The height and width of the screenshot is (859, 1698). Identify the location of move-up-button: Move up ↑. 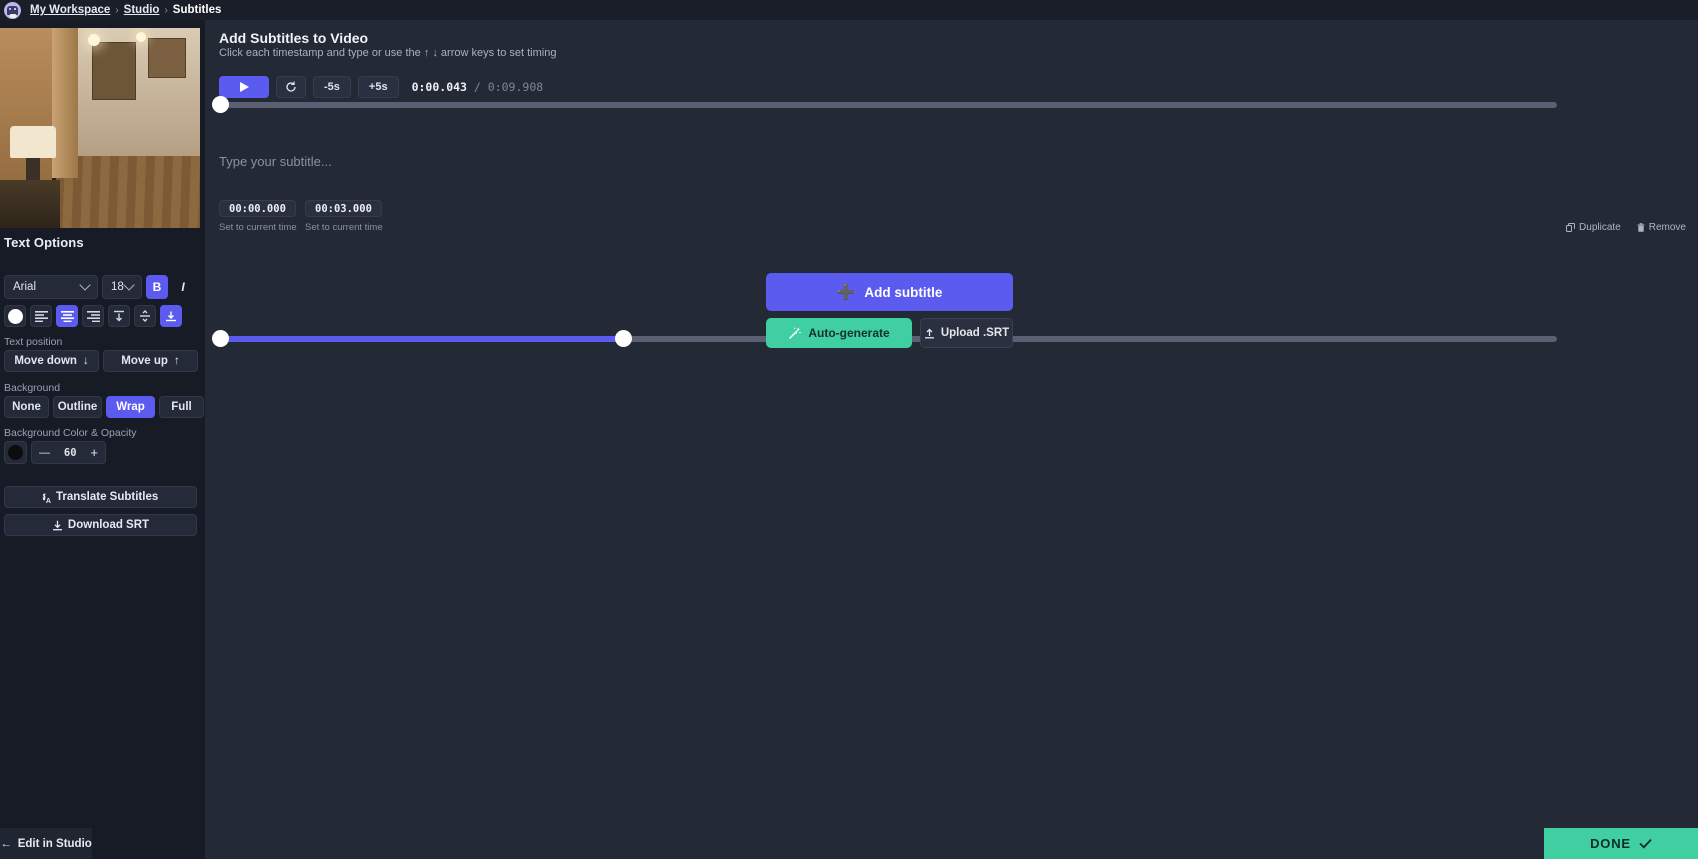
(150, 361).